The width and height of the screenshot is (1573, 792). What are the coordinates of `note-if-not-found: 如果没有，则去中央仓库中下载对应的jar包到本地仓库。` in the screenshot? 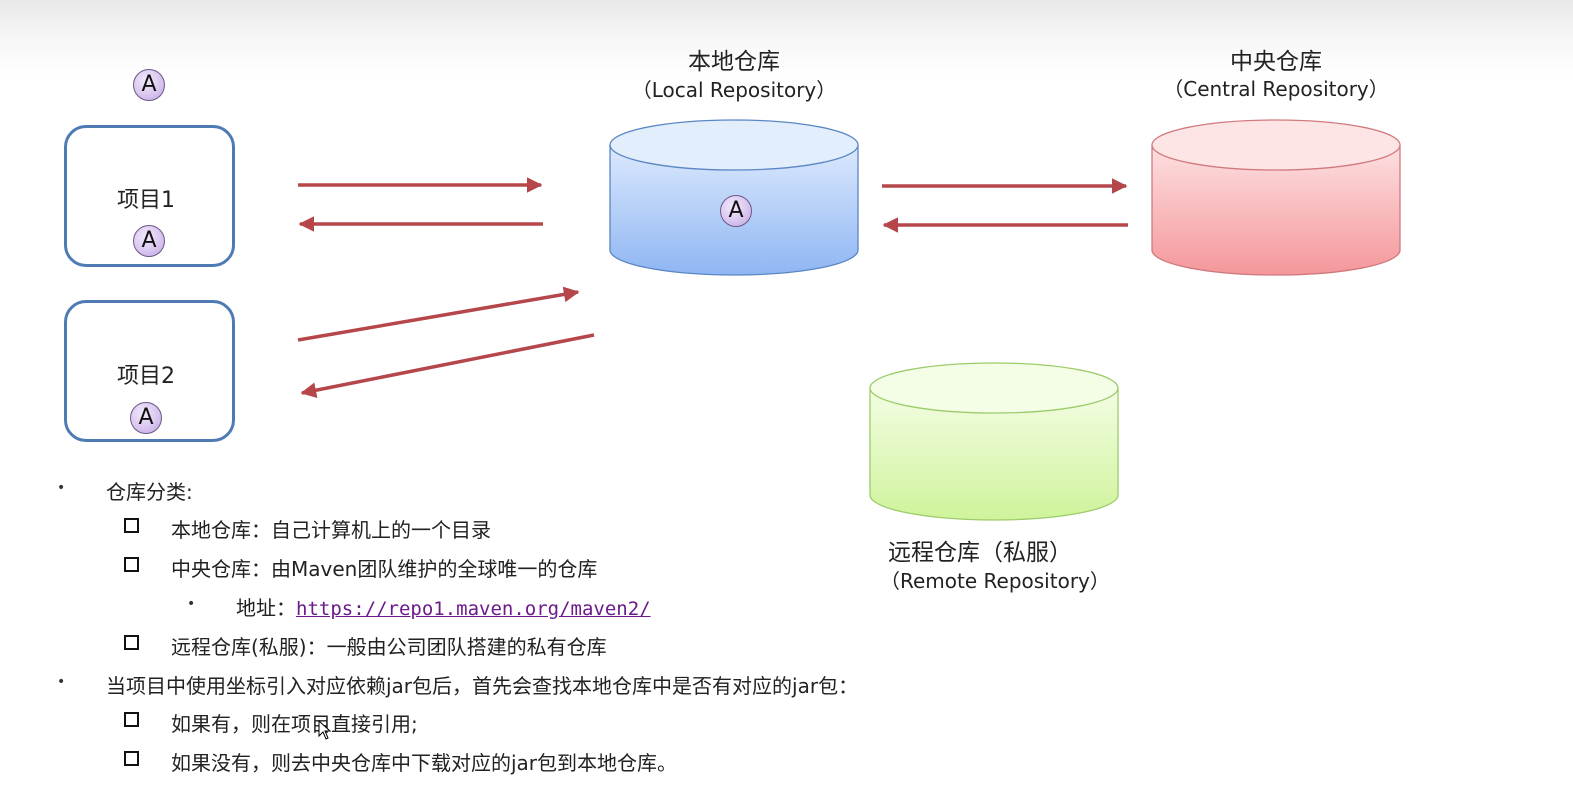 It's located at (424, 763).